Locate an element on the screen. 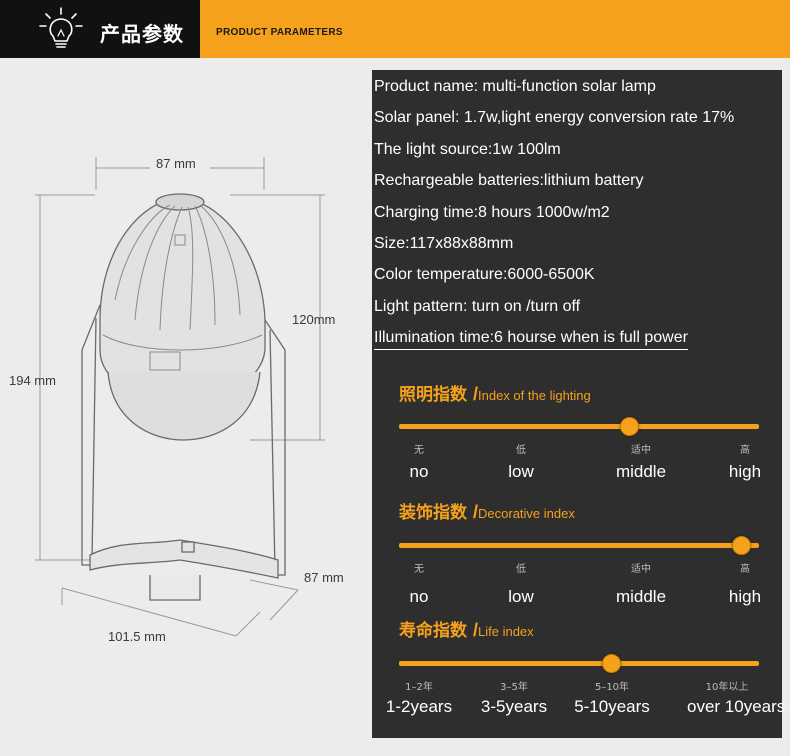  index-life-track is located at coordinates (579, 663).